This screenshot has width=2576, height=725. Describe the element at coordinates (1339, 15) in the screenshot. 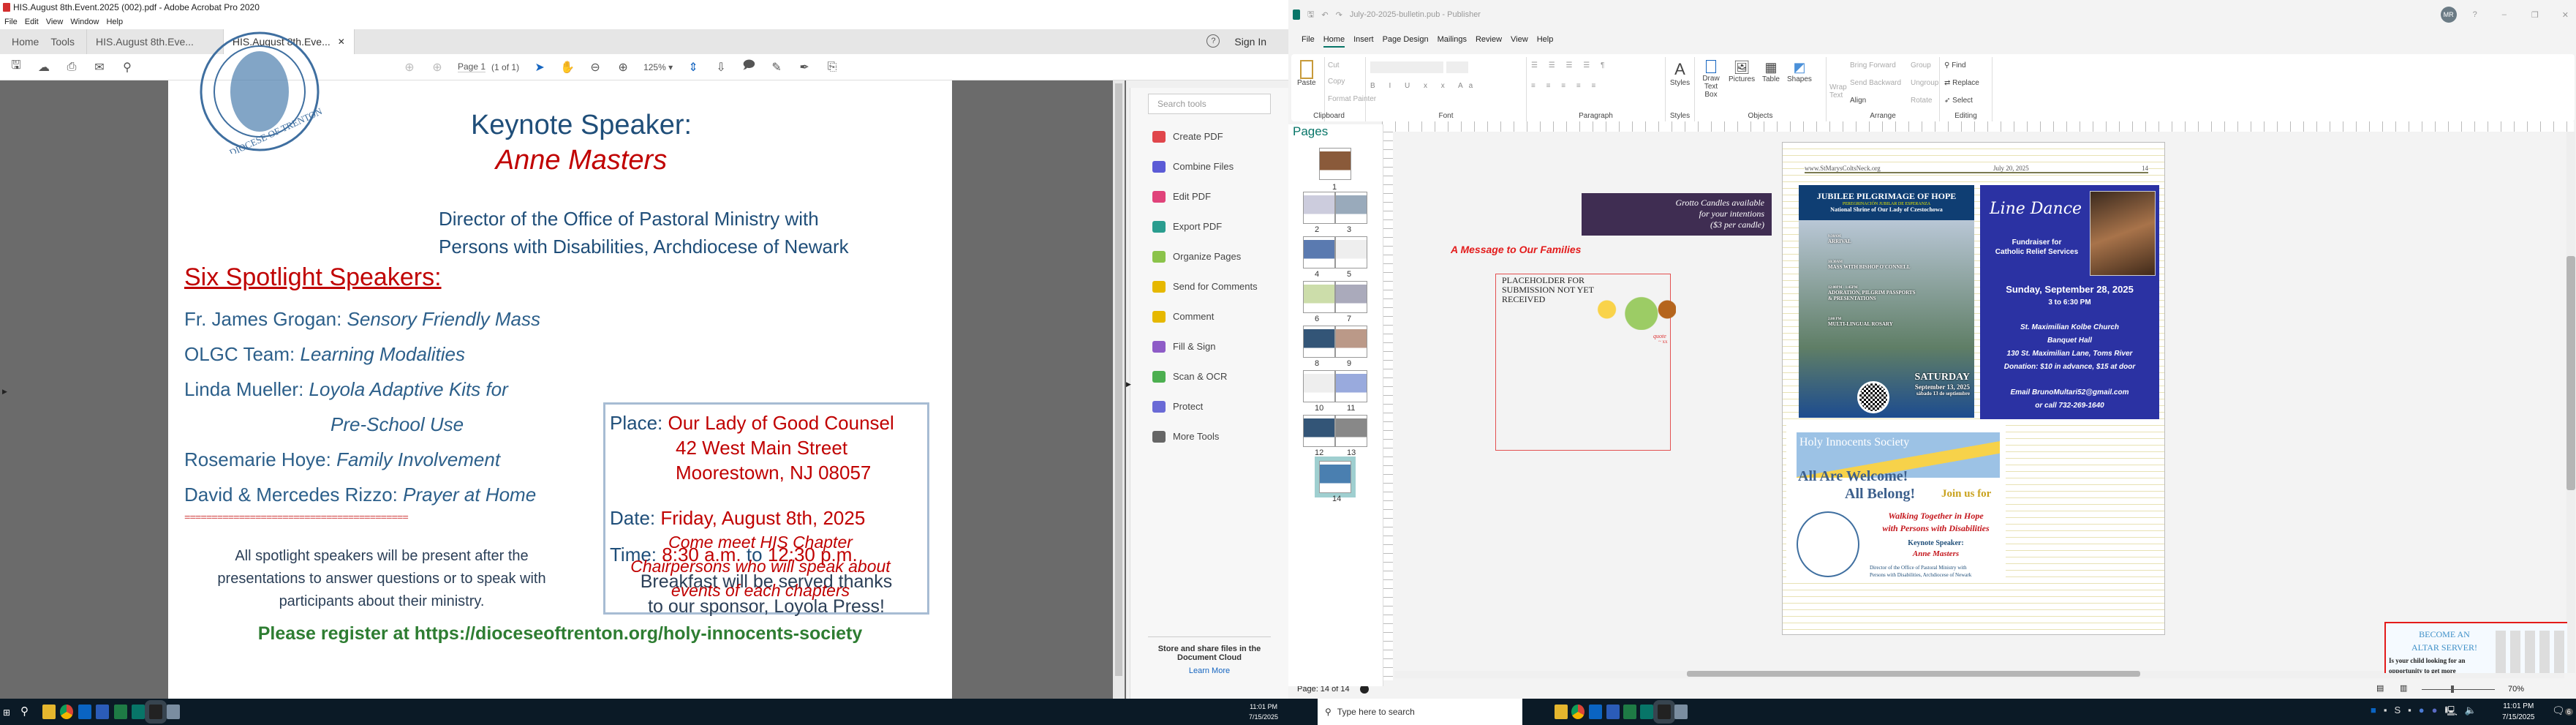

I see `redo-icon: ↷` at that location.